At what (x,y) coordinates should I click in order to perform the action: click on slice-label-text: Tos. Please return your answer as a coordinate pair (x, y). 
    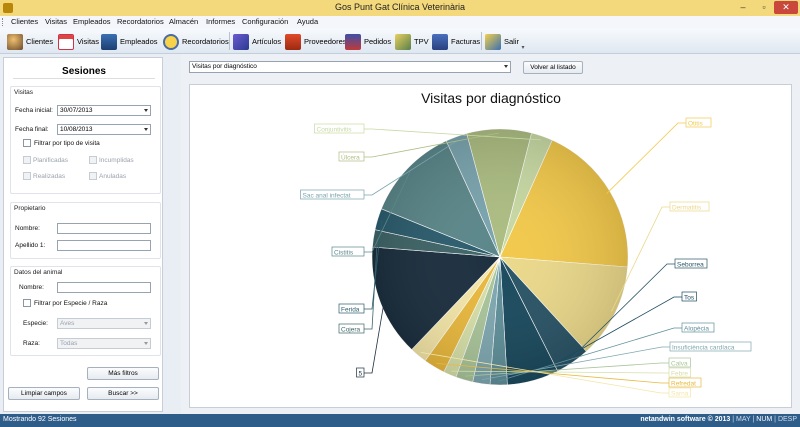
    Looking at the image, I should click on (689, 298).